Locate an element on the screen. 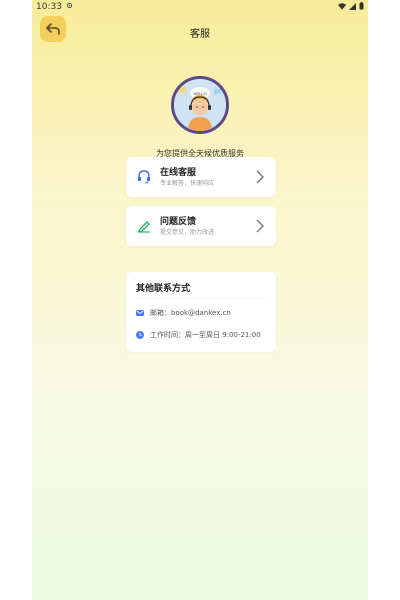 The width and height of the screenshot is (400, 600). clock-icon is located at coordinates (140, 335).